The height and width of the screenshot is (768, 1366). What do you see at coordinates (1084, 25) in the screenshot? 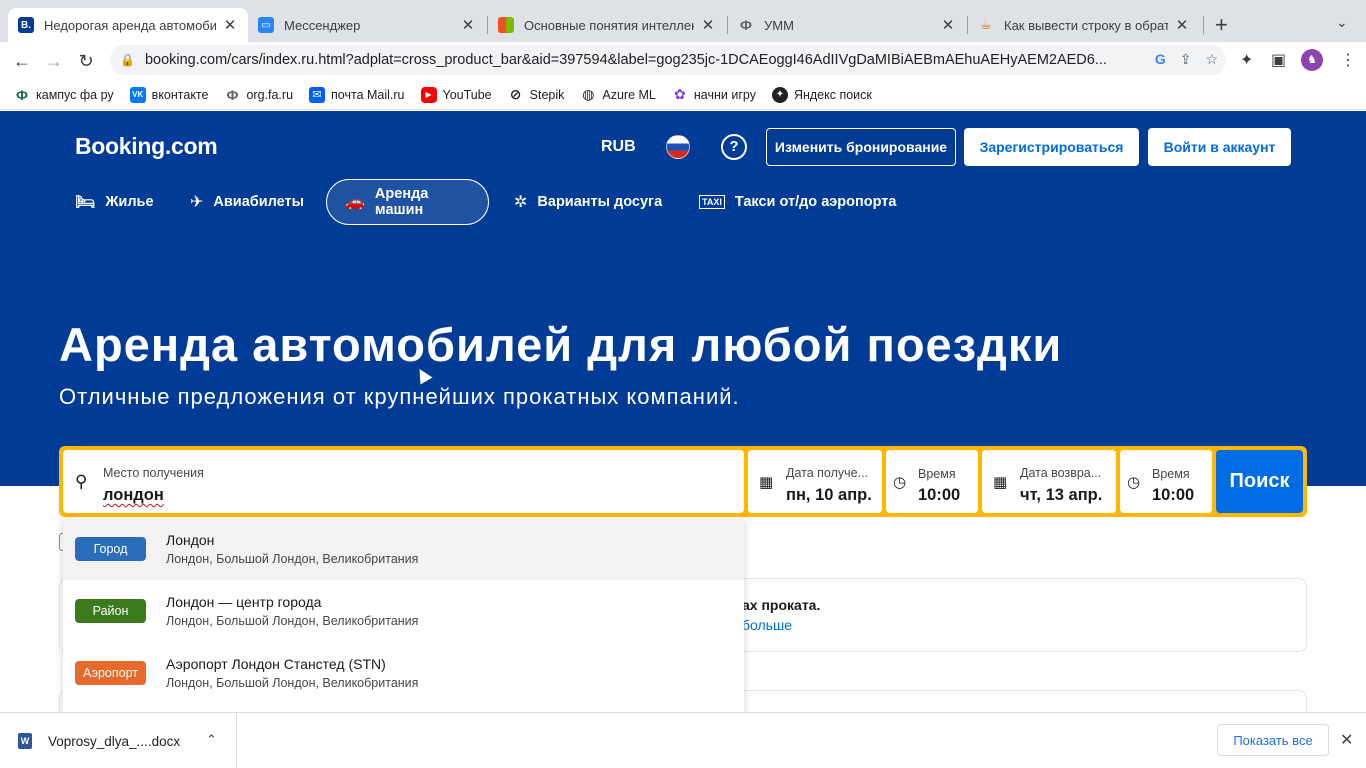
I see `tab-java: ☕ Как вывести строку в обратн ✕` at bounding box center [1084, 25].